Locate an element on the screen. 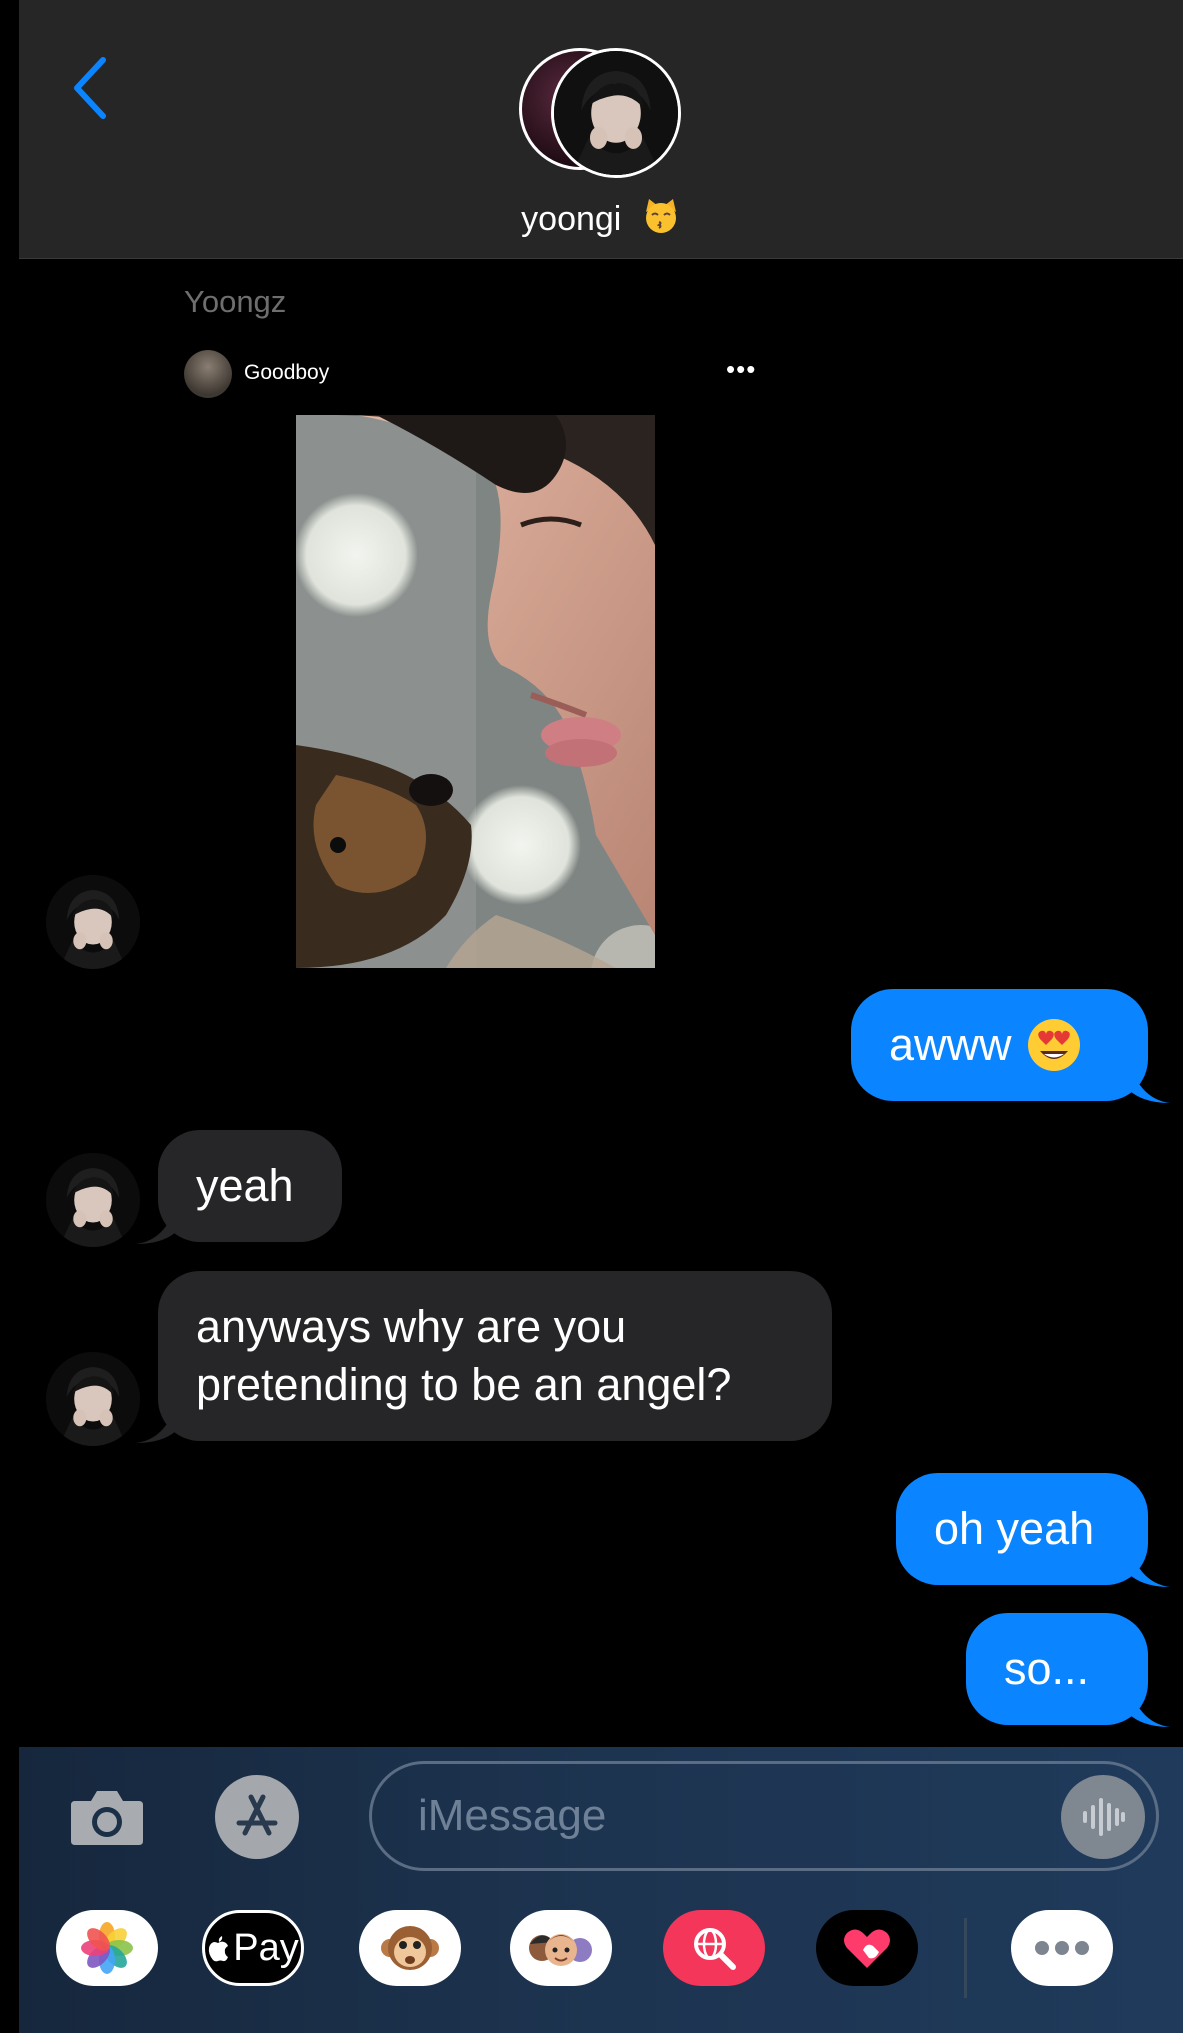  animoji-app-button is located at coordinates (410, 1948).